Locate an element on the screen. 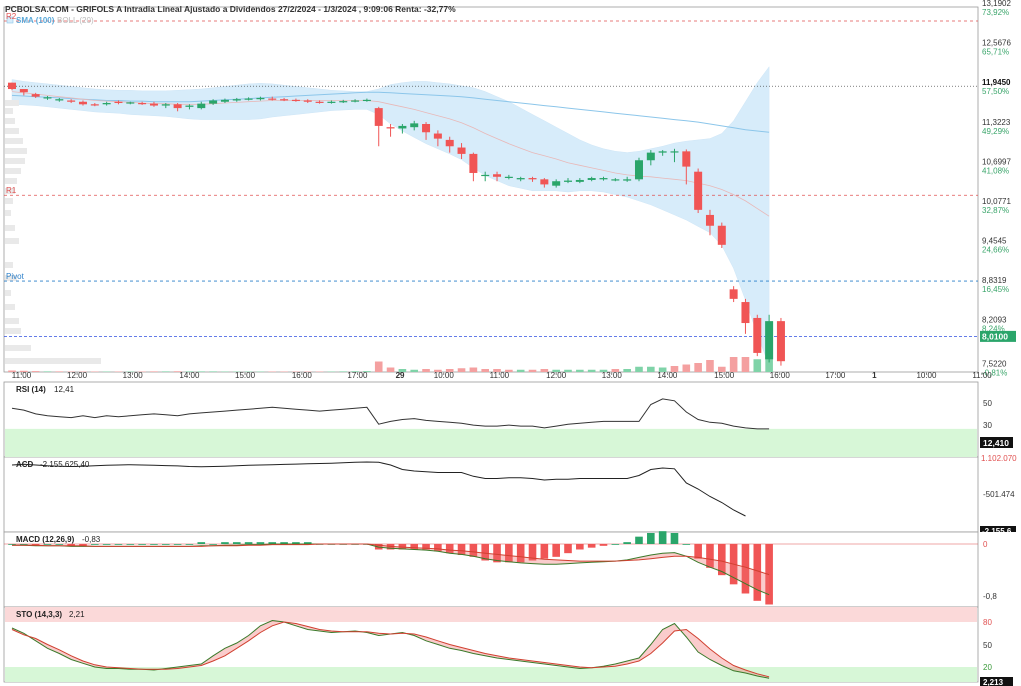 This screenshot has height=686, width=1021. acd-top-label: 1.102.070 is located at coordinates (999, 458).